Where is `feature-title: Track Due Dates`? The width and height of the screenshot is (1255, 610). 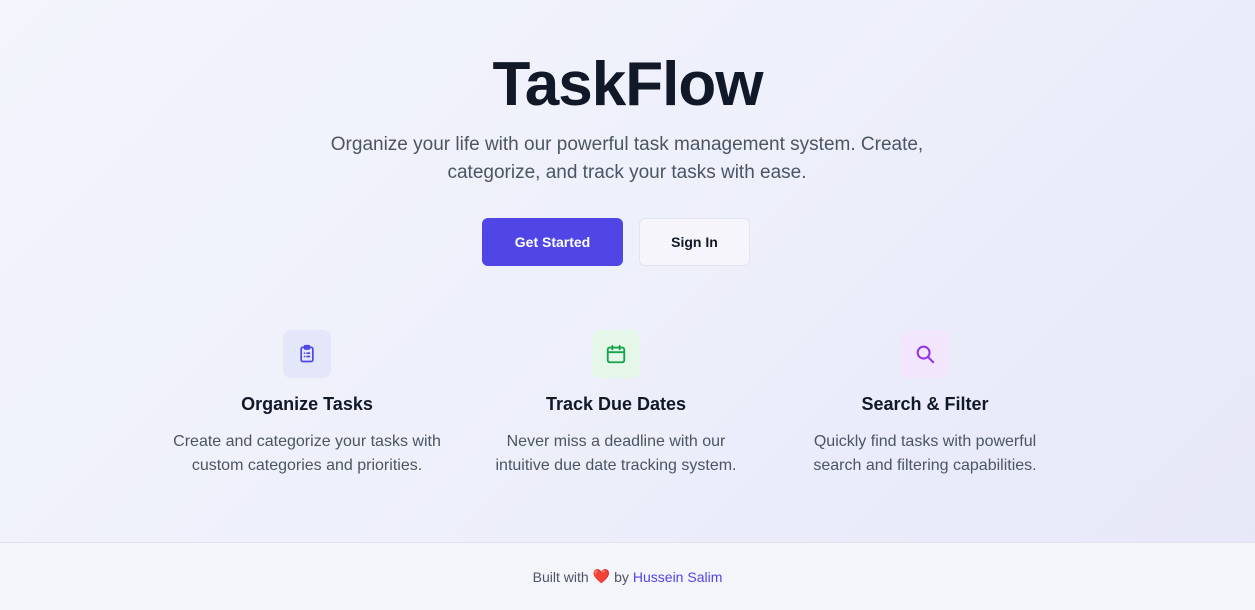
feature-title: Track Due Dates is located at coordinates (616, 404).